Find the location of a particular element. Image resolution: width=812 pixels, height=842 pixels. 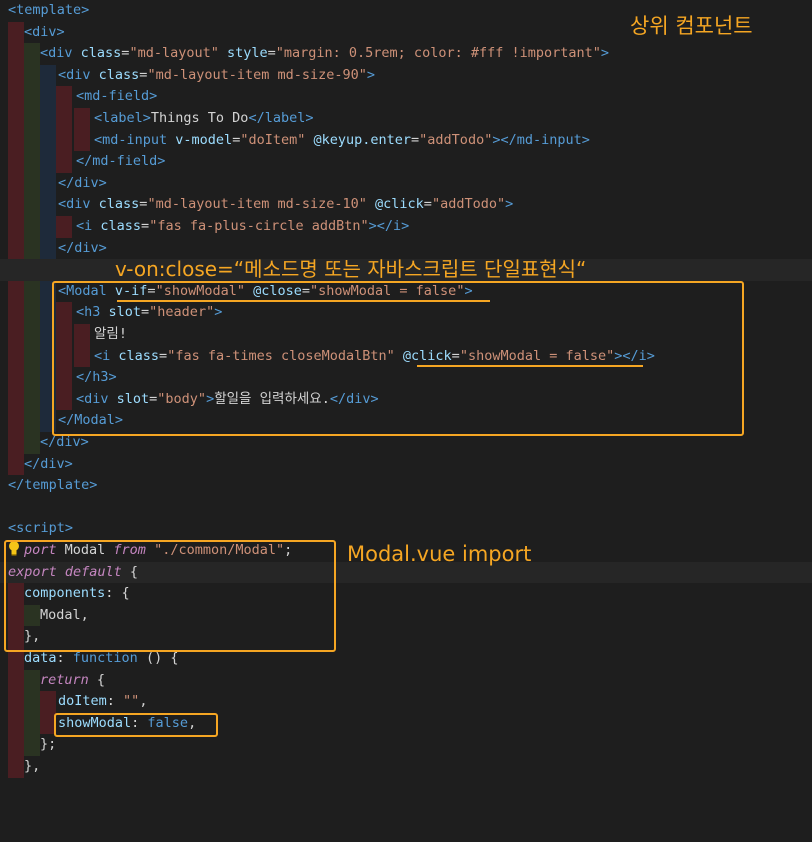

code-token: </md-field> is located at coordinates (121, 161).